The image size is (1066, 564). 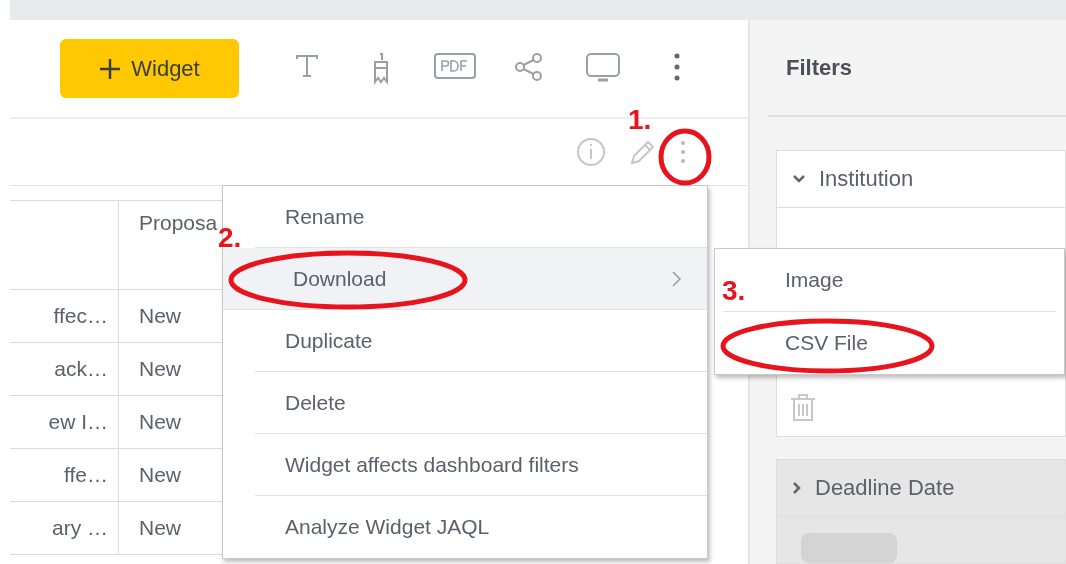 I want to click on step-number: 1., so click(x=640, y=120).